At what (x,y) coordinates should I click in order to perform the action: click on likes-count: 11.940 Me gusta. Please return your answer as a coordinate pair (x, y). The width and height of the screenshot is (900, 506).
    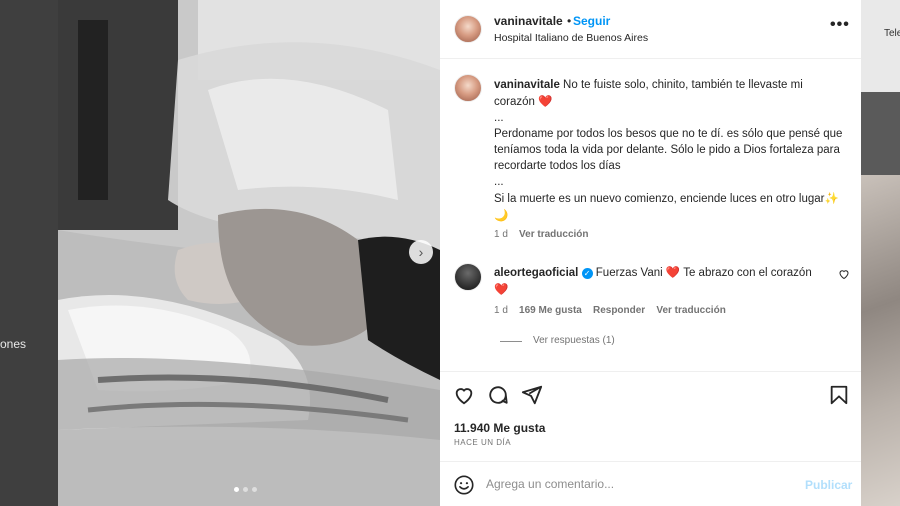
    Looking at the image, I should click on (499, 428).